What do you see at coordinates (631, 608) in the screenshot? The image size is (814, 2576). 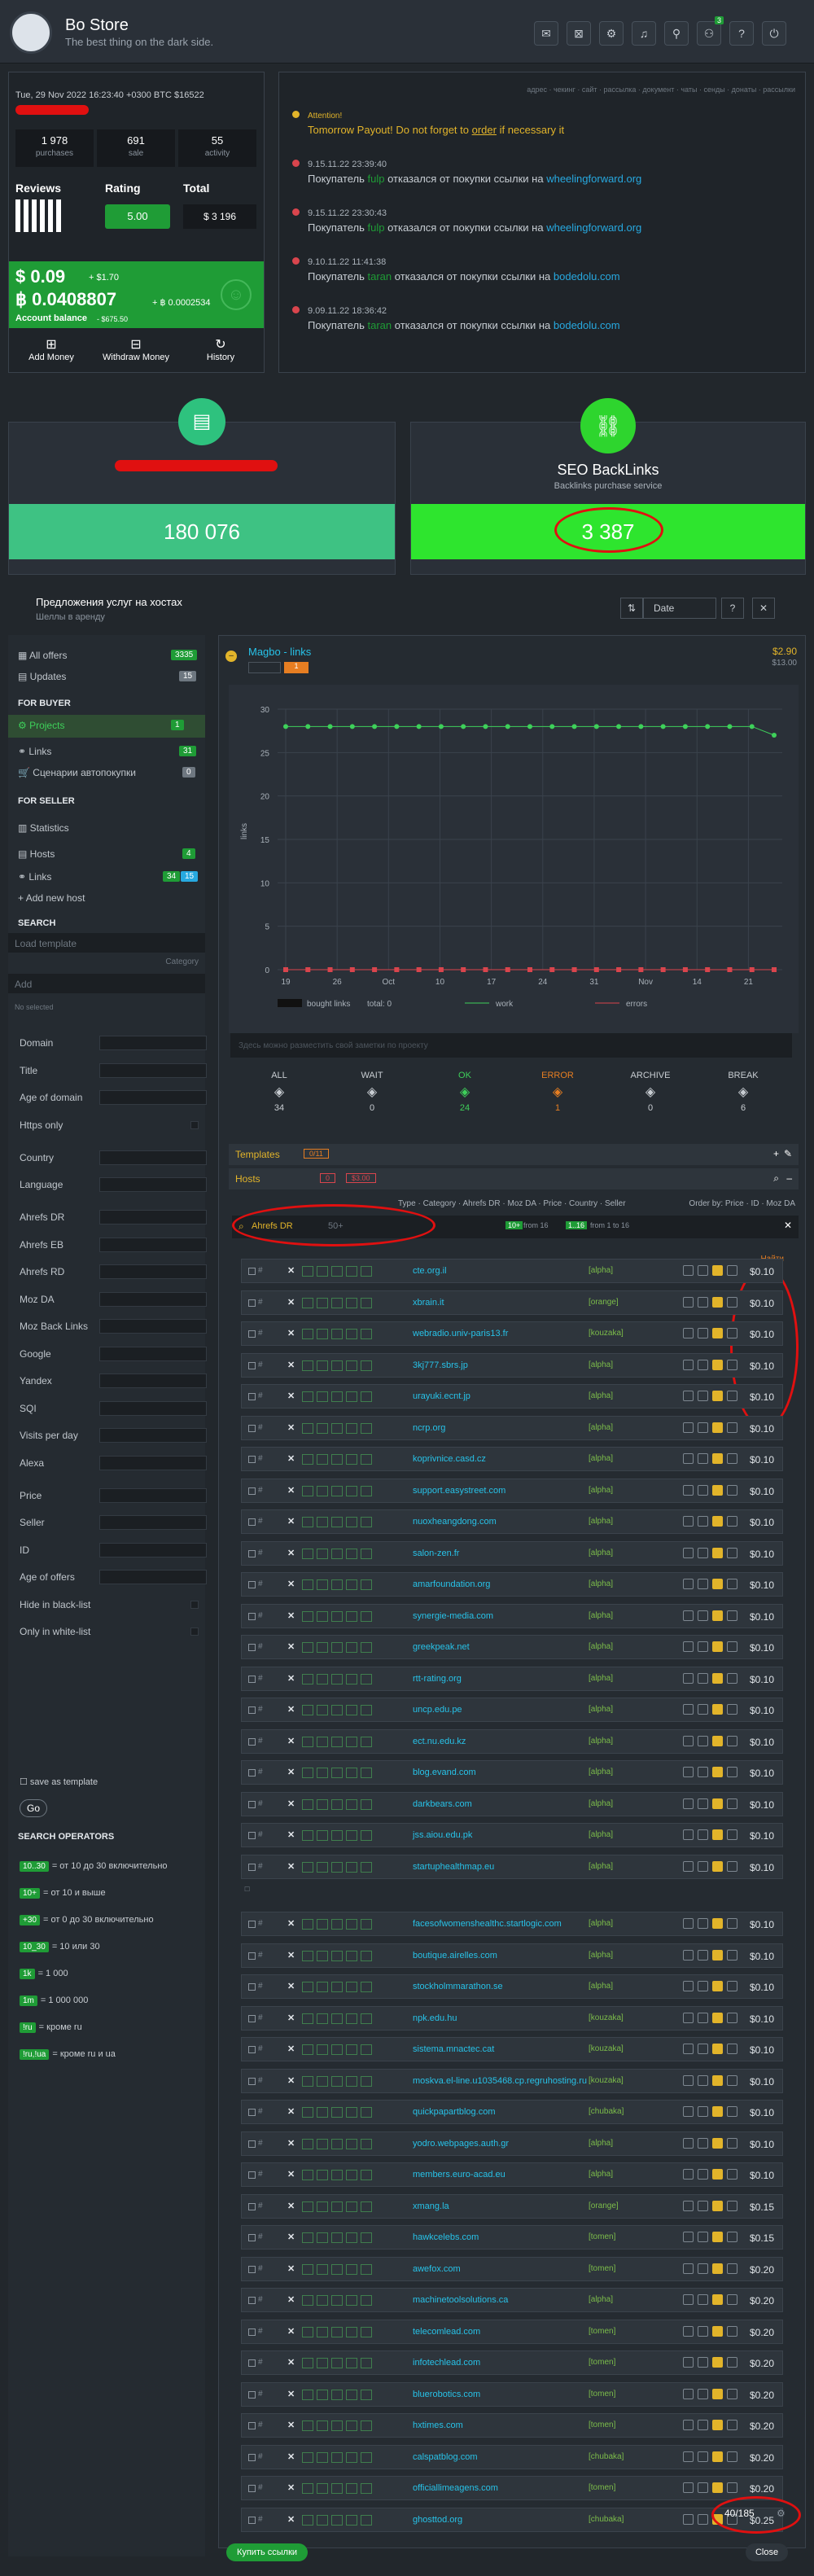 I see `sort-icon: ⇅` at bounding box center [631, 608].